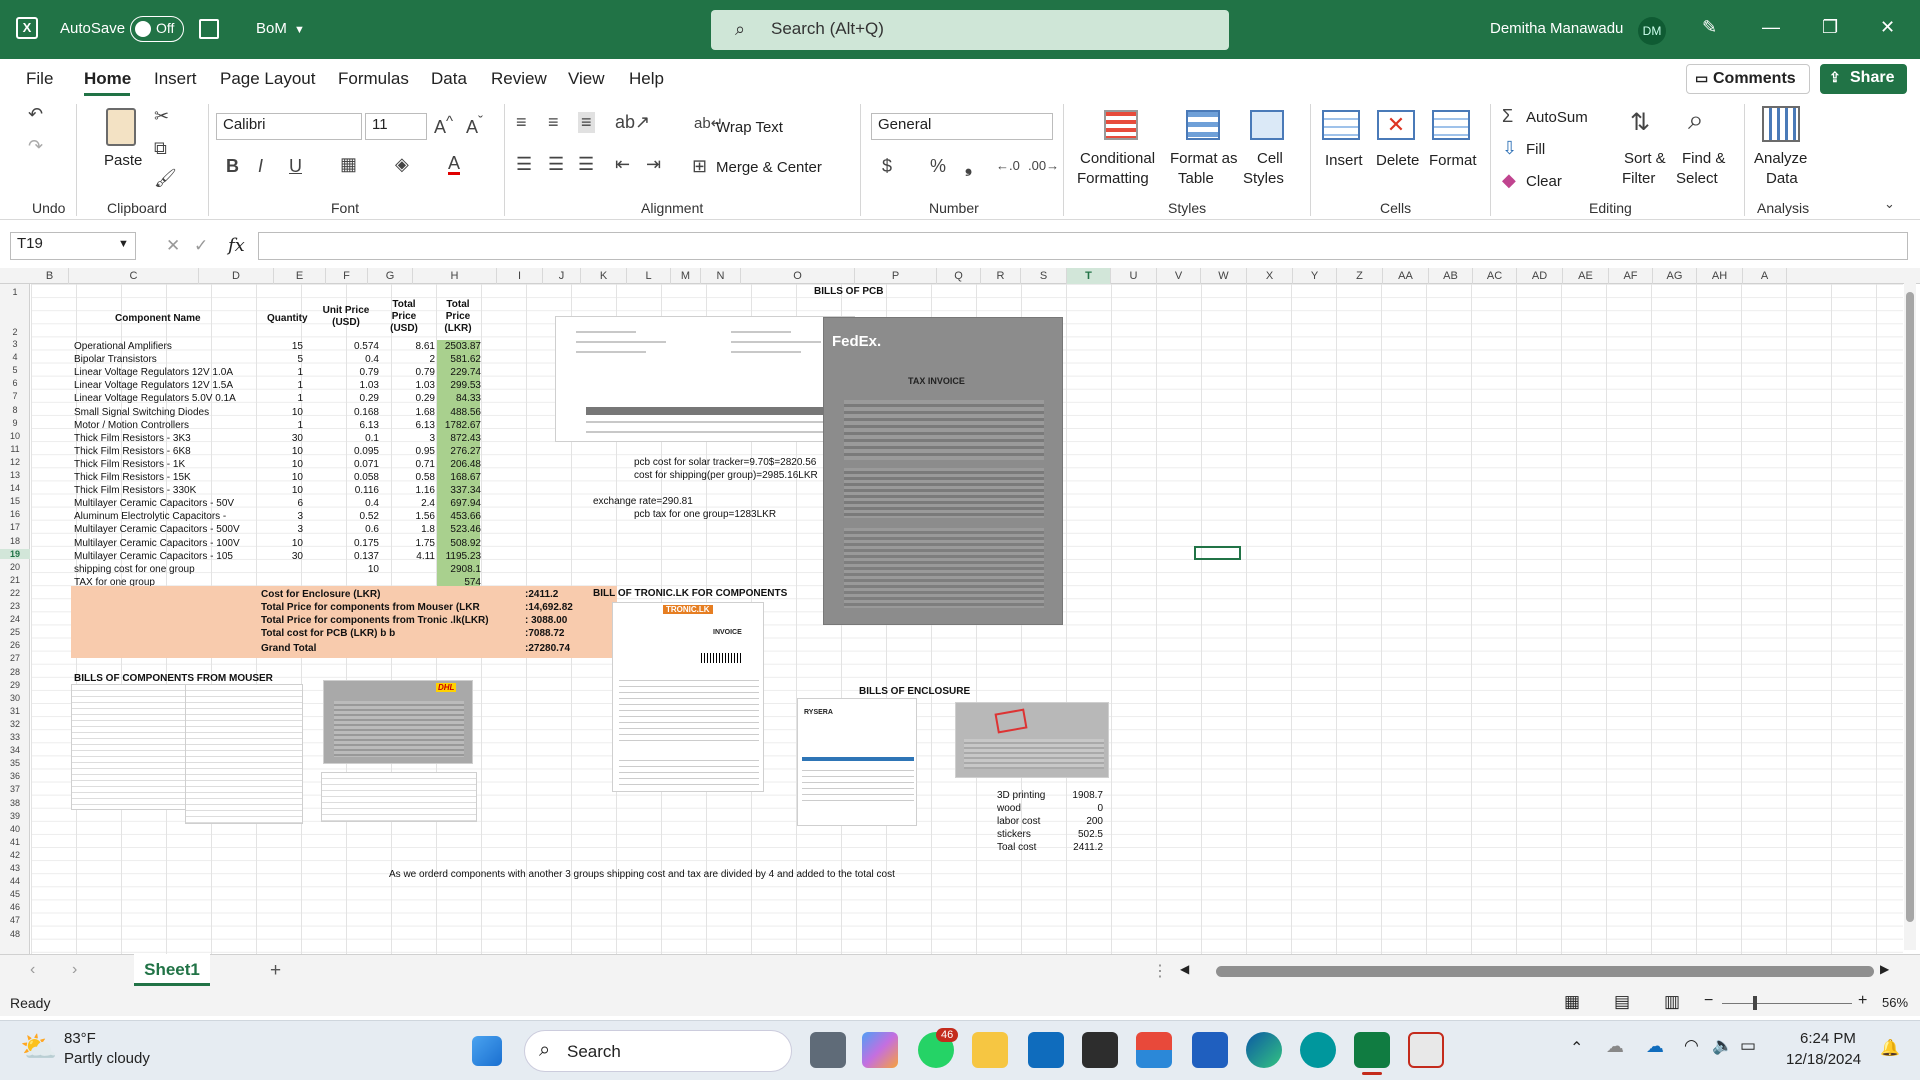 This screenshot has height=1080, width=1920. What do you see at coordinates (1134, 276) in the screenshot?
I see `column-header-U: U` at bounding box center [1134, 276].